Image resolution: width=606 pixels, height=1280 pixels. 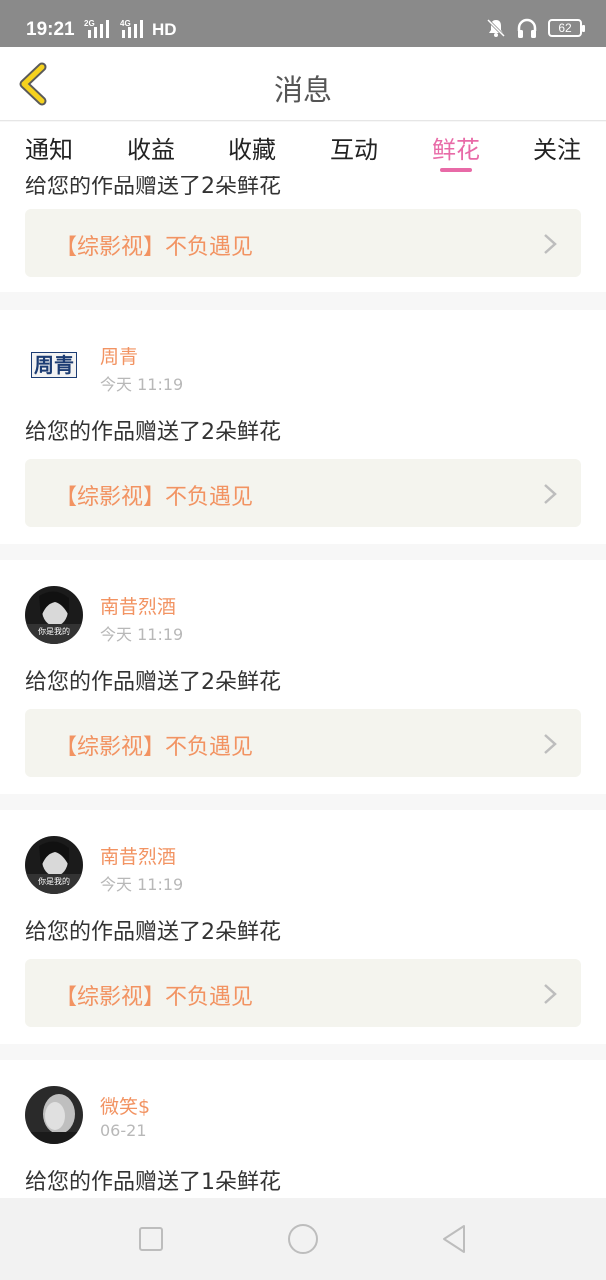 I want to click on tab-favorites: 收藏, so click(x=252, y=147).